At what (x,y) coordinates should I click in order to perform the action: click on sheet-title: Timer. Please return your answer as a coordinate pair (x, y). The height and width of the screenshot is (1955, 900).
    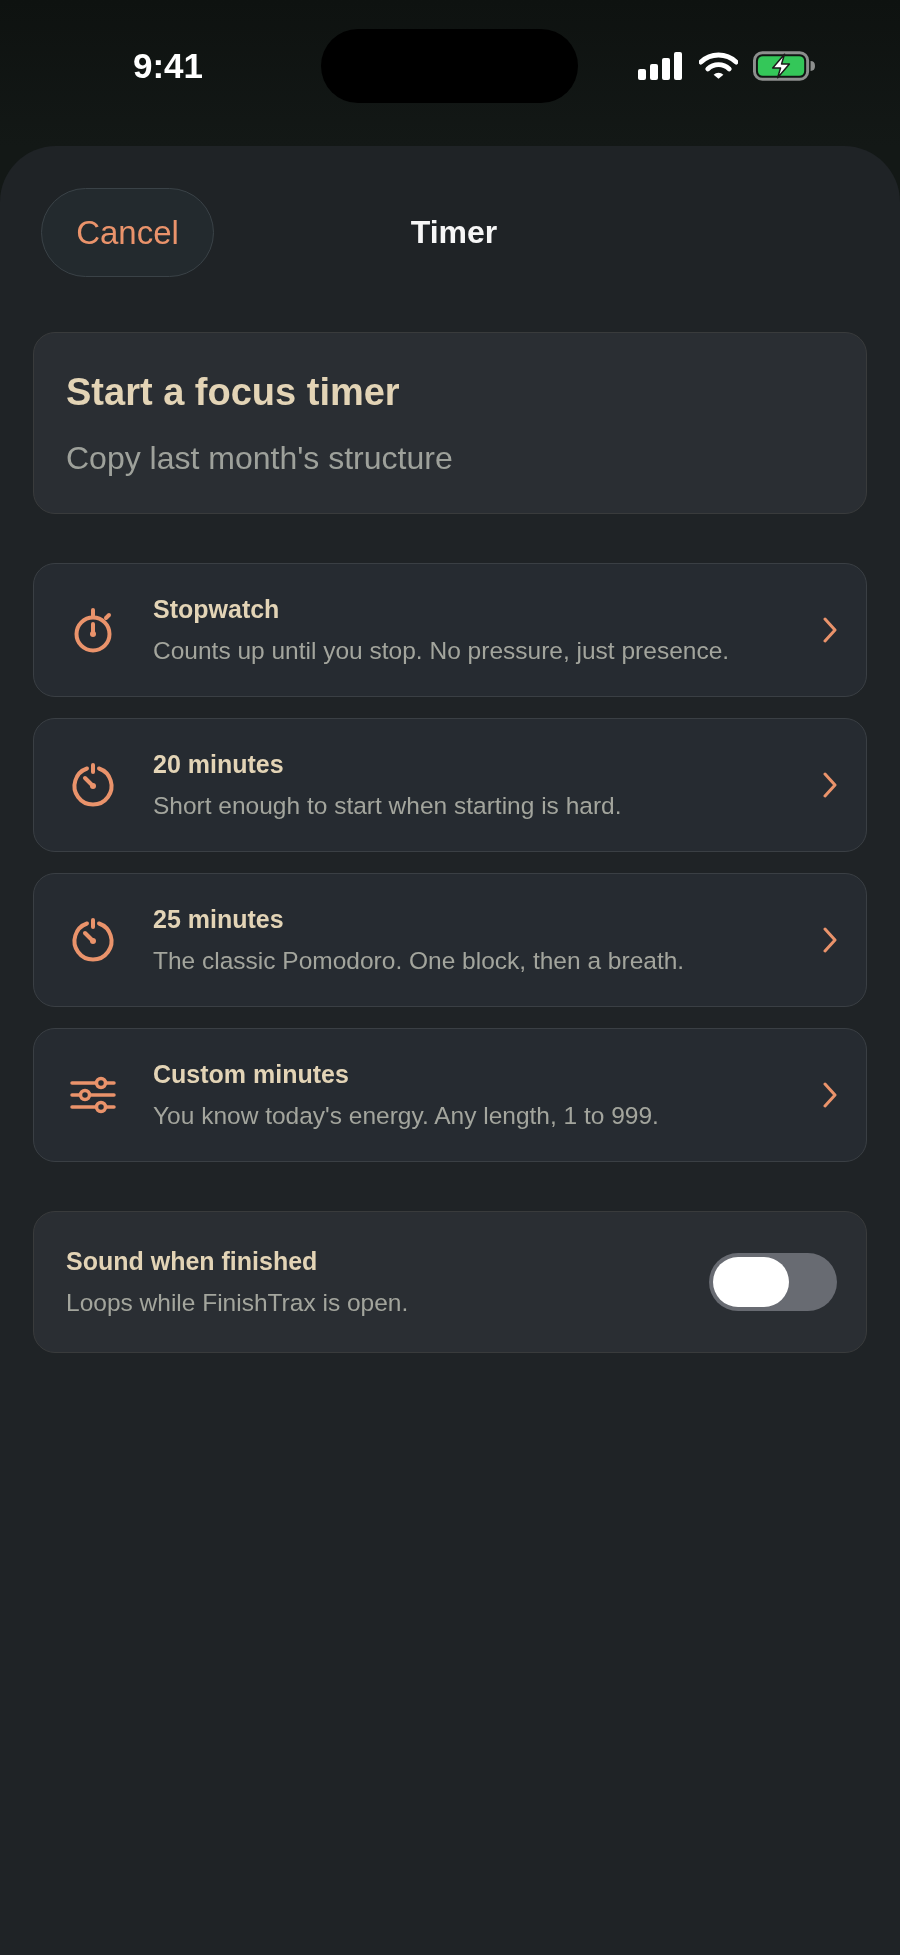
    Looking at the image, I should click on (454, 232).